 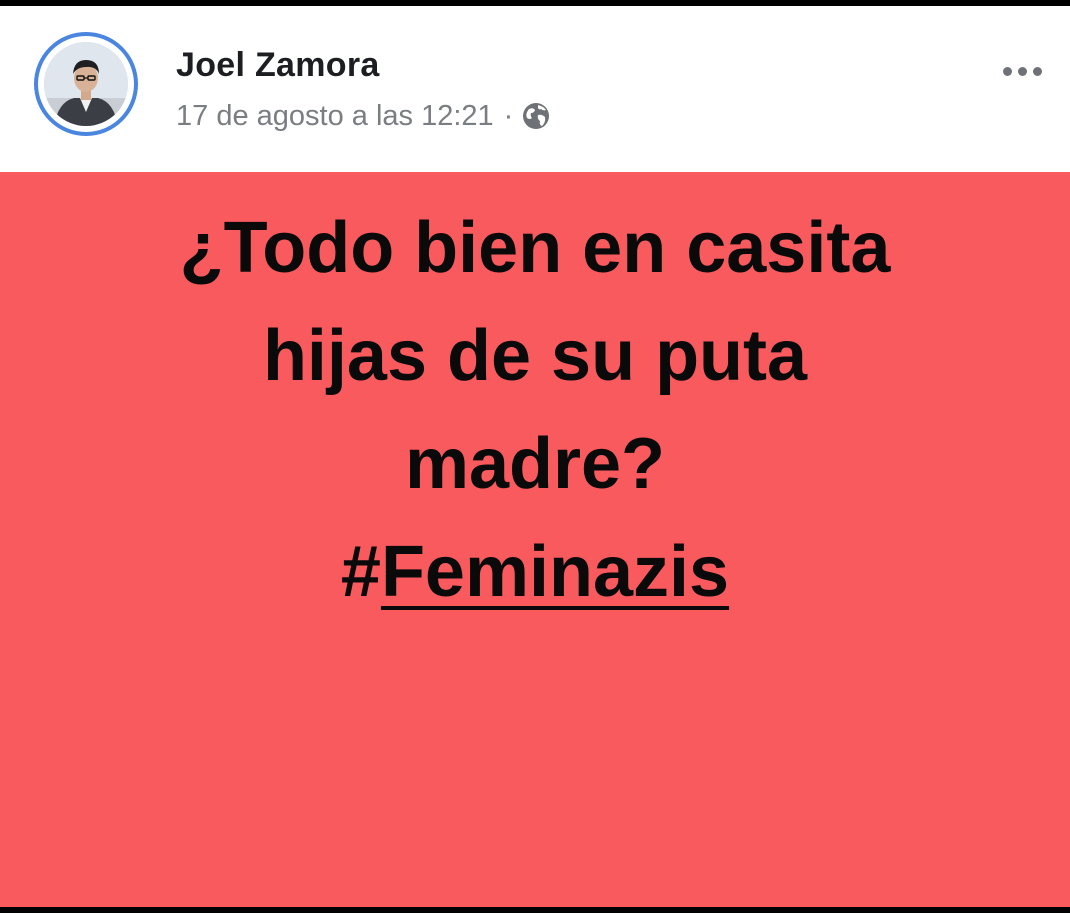 I want to click on post-timestamp: 17 de agosto a las 12:21, so click(x=335, y=116).